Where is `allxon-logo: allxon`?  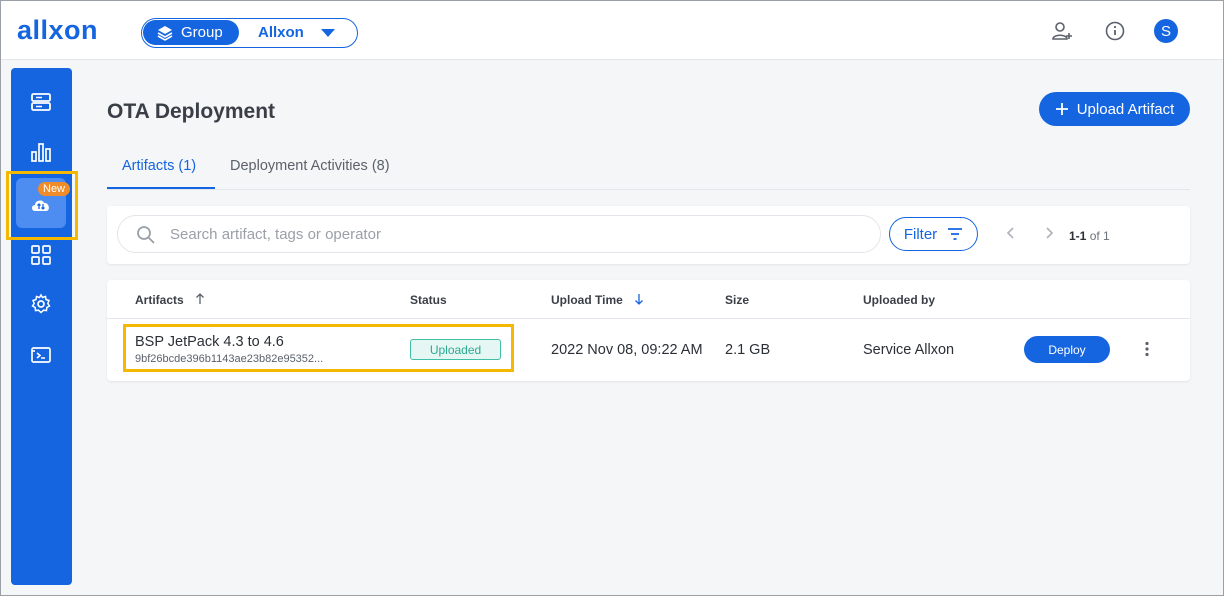 allxon-logo: allxon is located at coordinates (57, 30).